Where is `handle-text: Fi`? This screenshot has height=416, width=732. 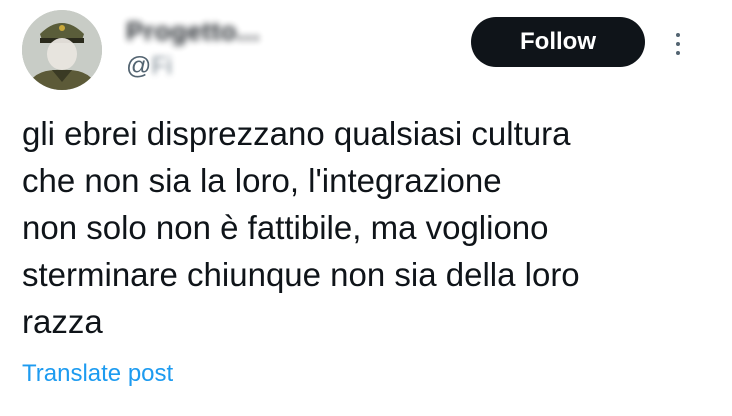
handle-text: Fi is located at coordinates (162, 66).